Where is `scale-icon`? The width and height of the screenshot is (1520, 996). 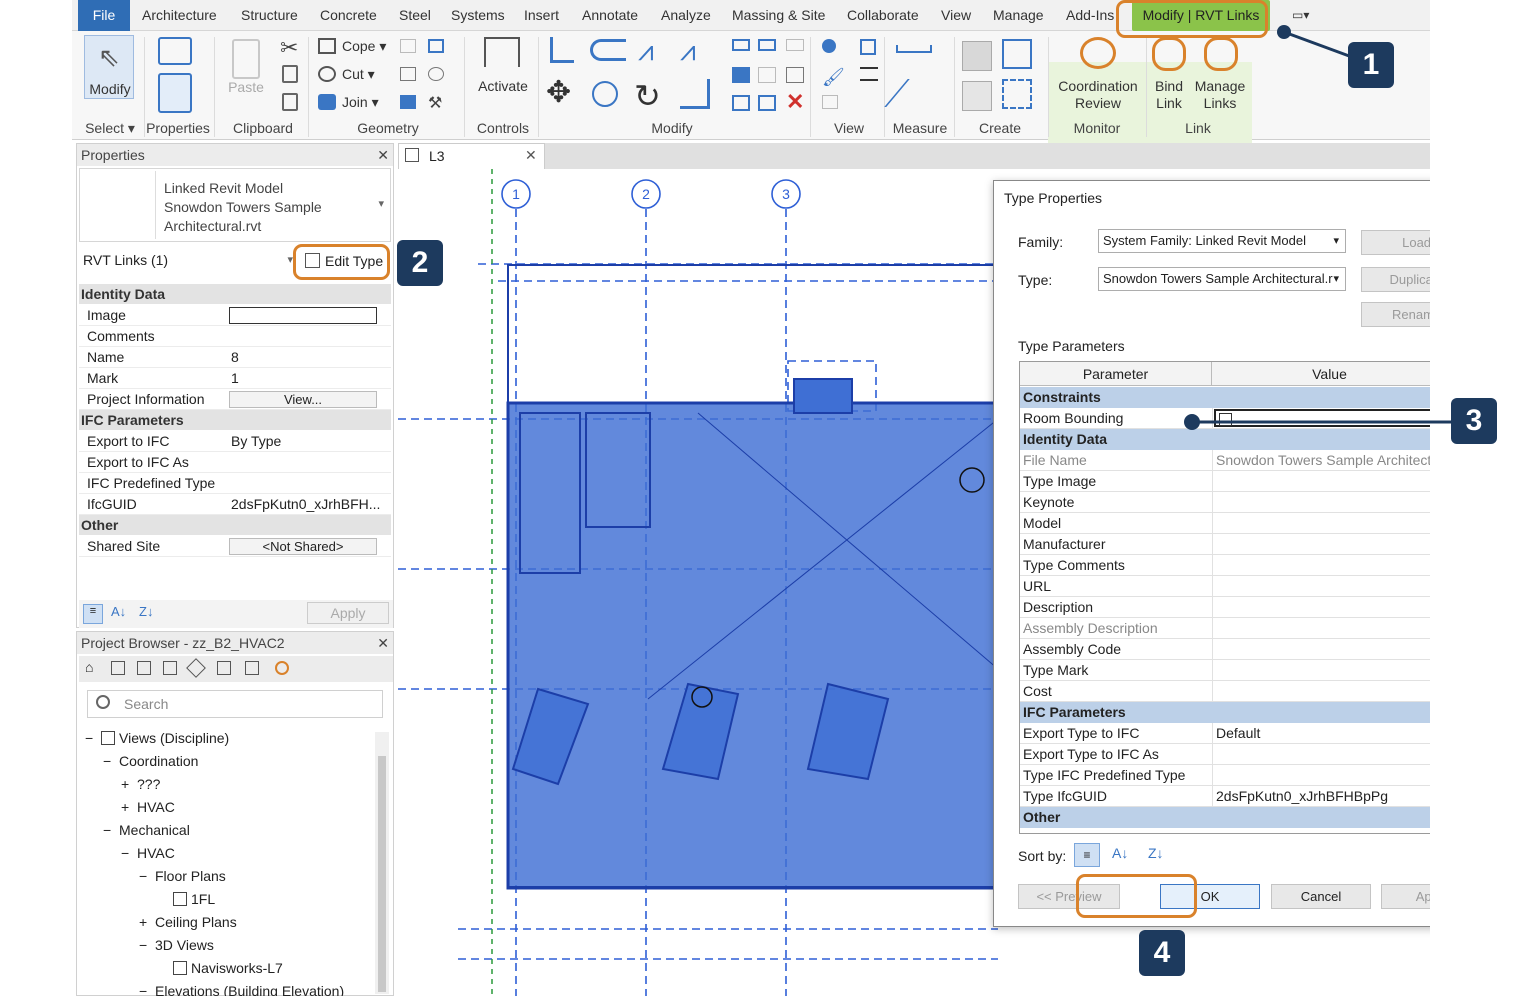 scale-icon is located at coordinates (767, 75).